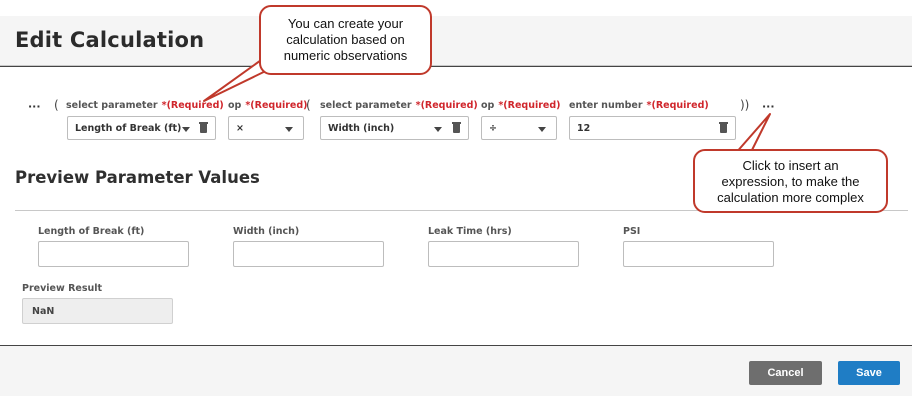 Image resolution: width=912 pixels, height=396 pixels. I want to click on param-label: Length of Break (ft), so click(91, 231).